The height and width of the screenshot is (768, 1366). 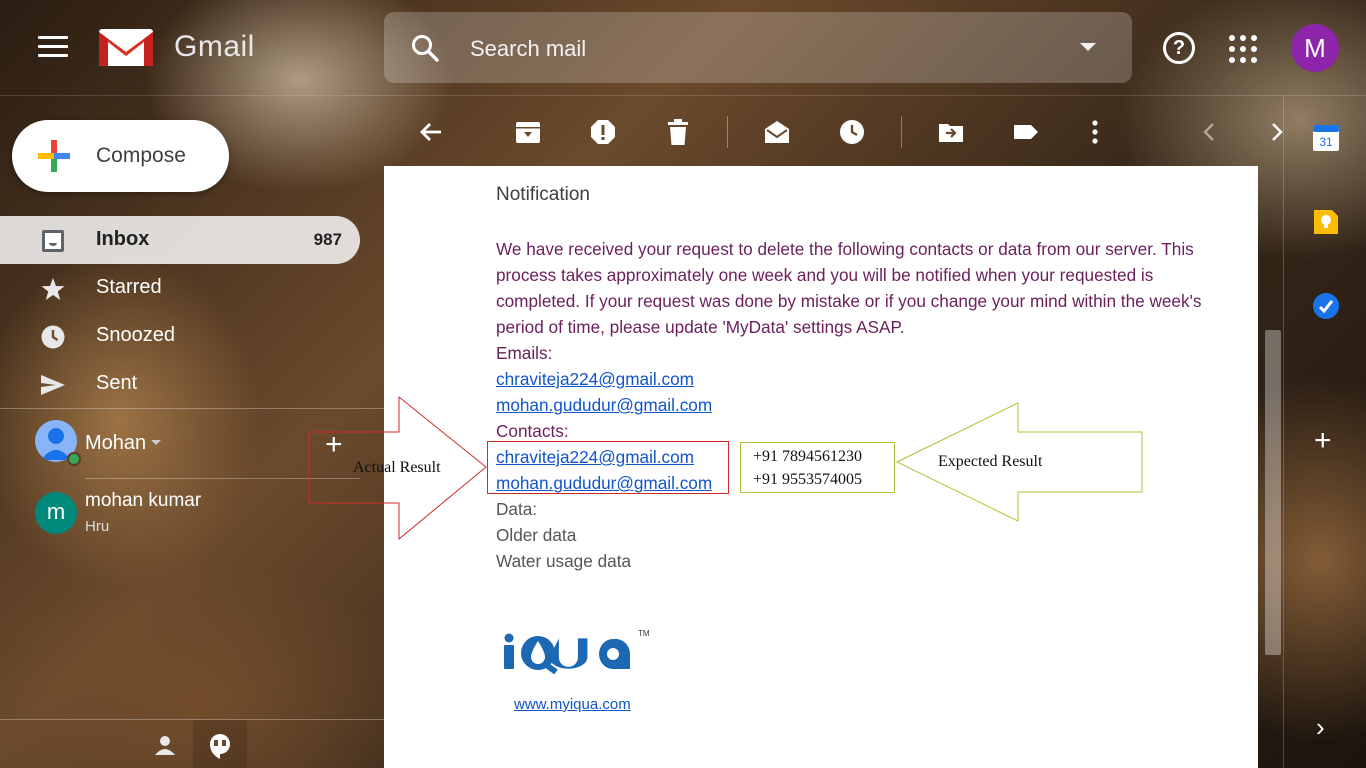 What do you see at coordinates (141, 155) in the screenshot?
I see `compose-label: Compose` at bounding box center [141, 155].